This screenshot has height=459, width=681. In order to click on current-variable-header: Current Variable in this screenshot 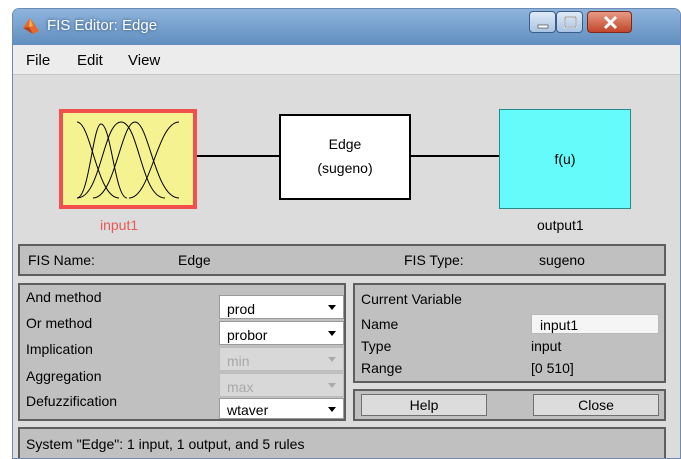, I will do `click(411, 299)`.